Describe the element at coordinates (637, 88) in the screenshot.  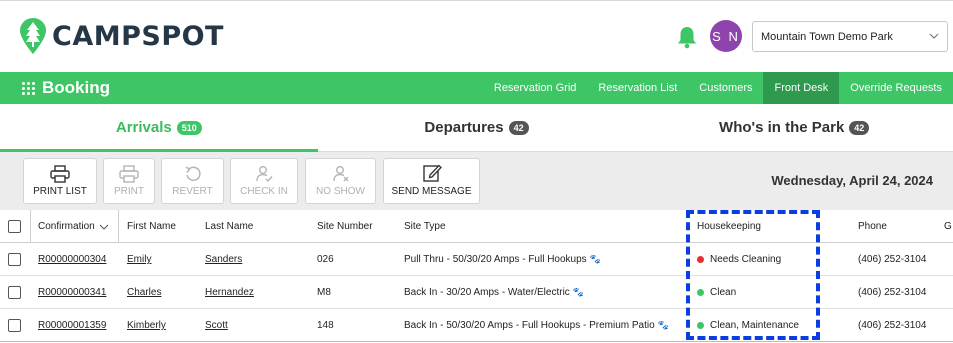
I see `nav-reservation-list: Reservation List` at that location.